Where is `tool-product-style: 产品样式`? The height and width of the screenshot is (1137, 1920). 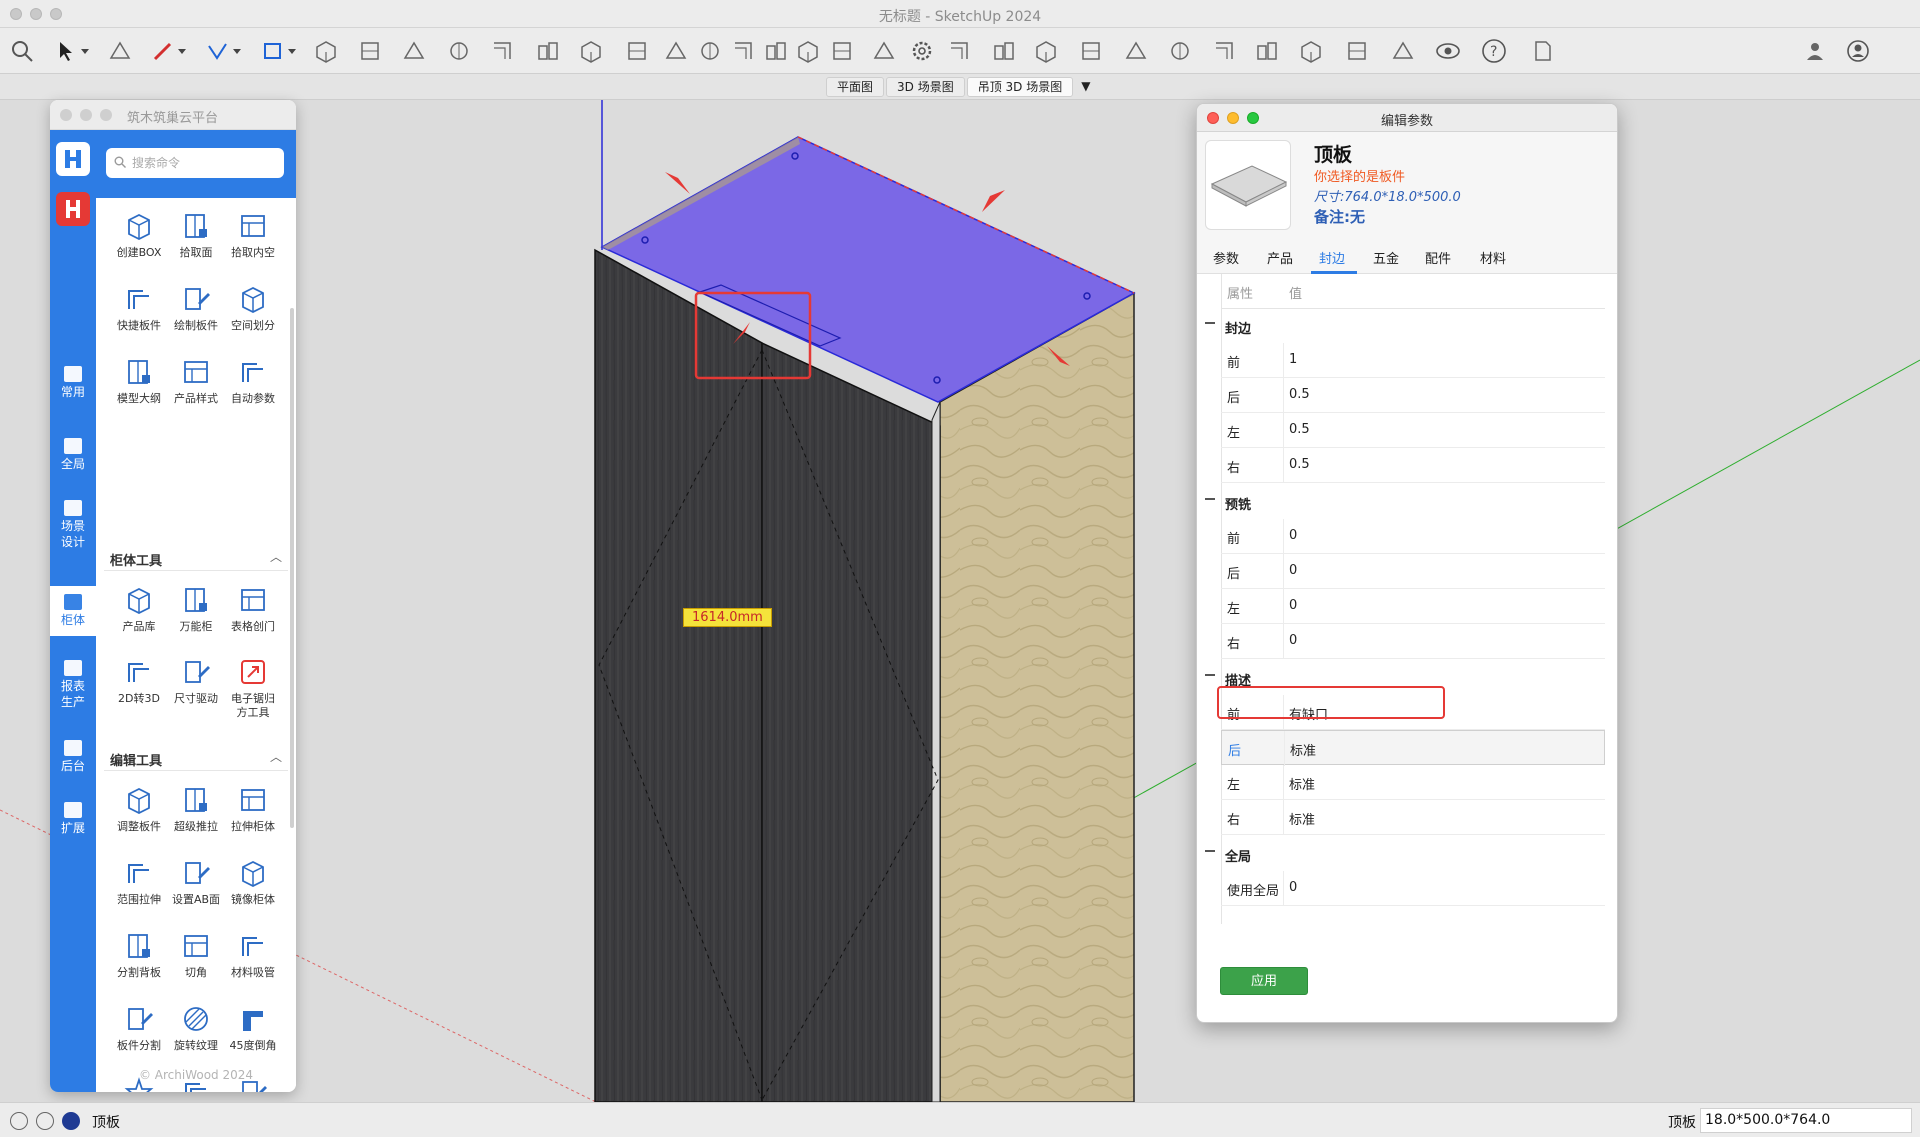
tool-product-style: 产品样式 is located at coordinates (196, 381).